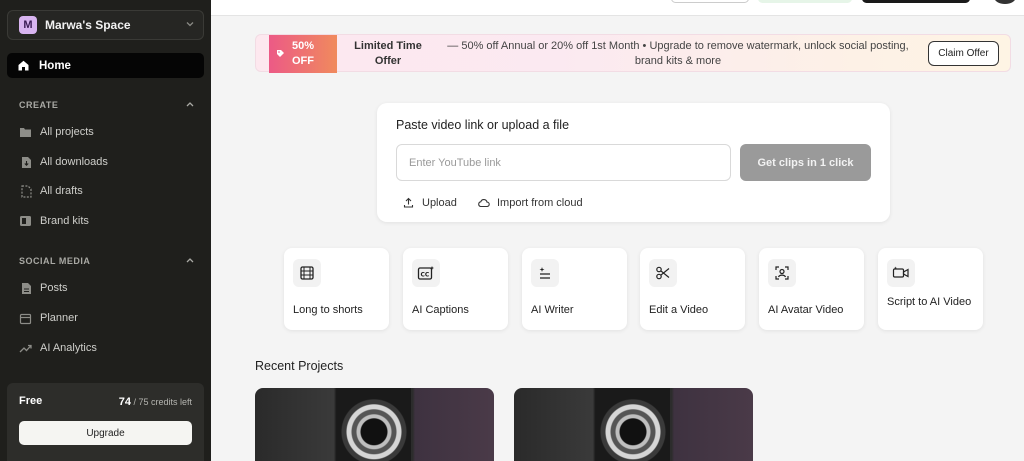  What do you see at coordinates (782, 273) in the screenshot?
I see `avatar-icon` at bounding box center [782, 273].